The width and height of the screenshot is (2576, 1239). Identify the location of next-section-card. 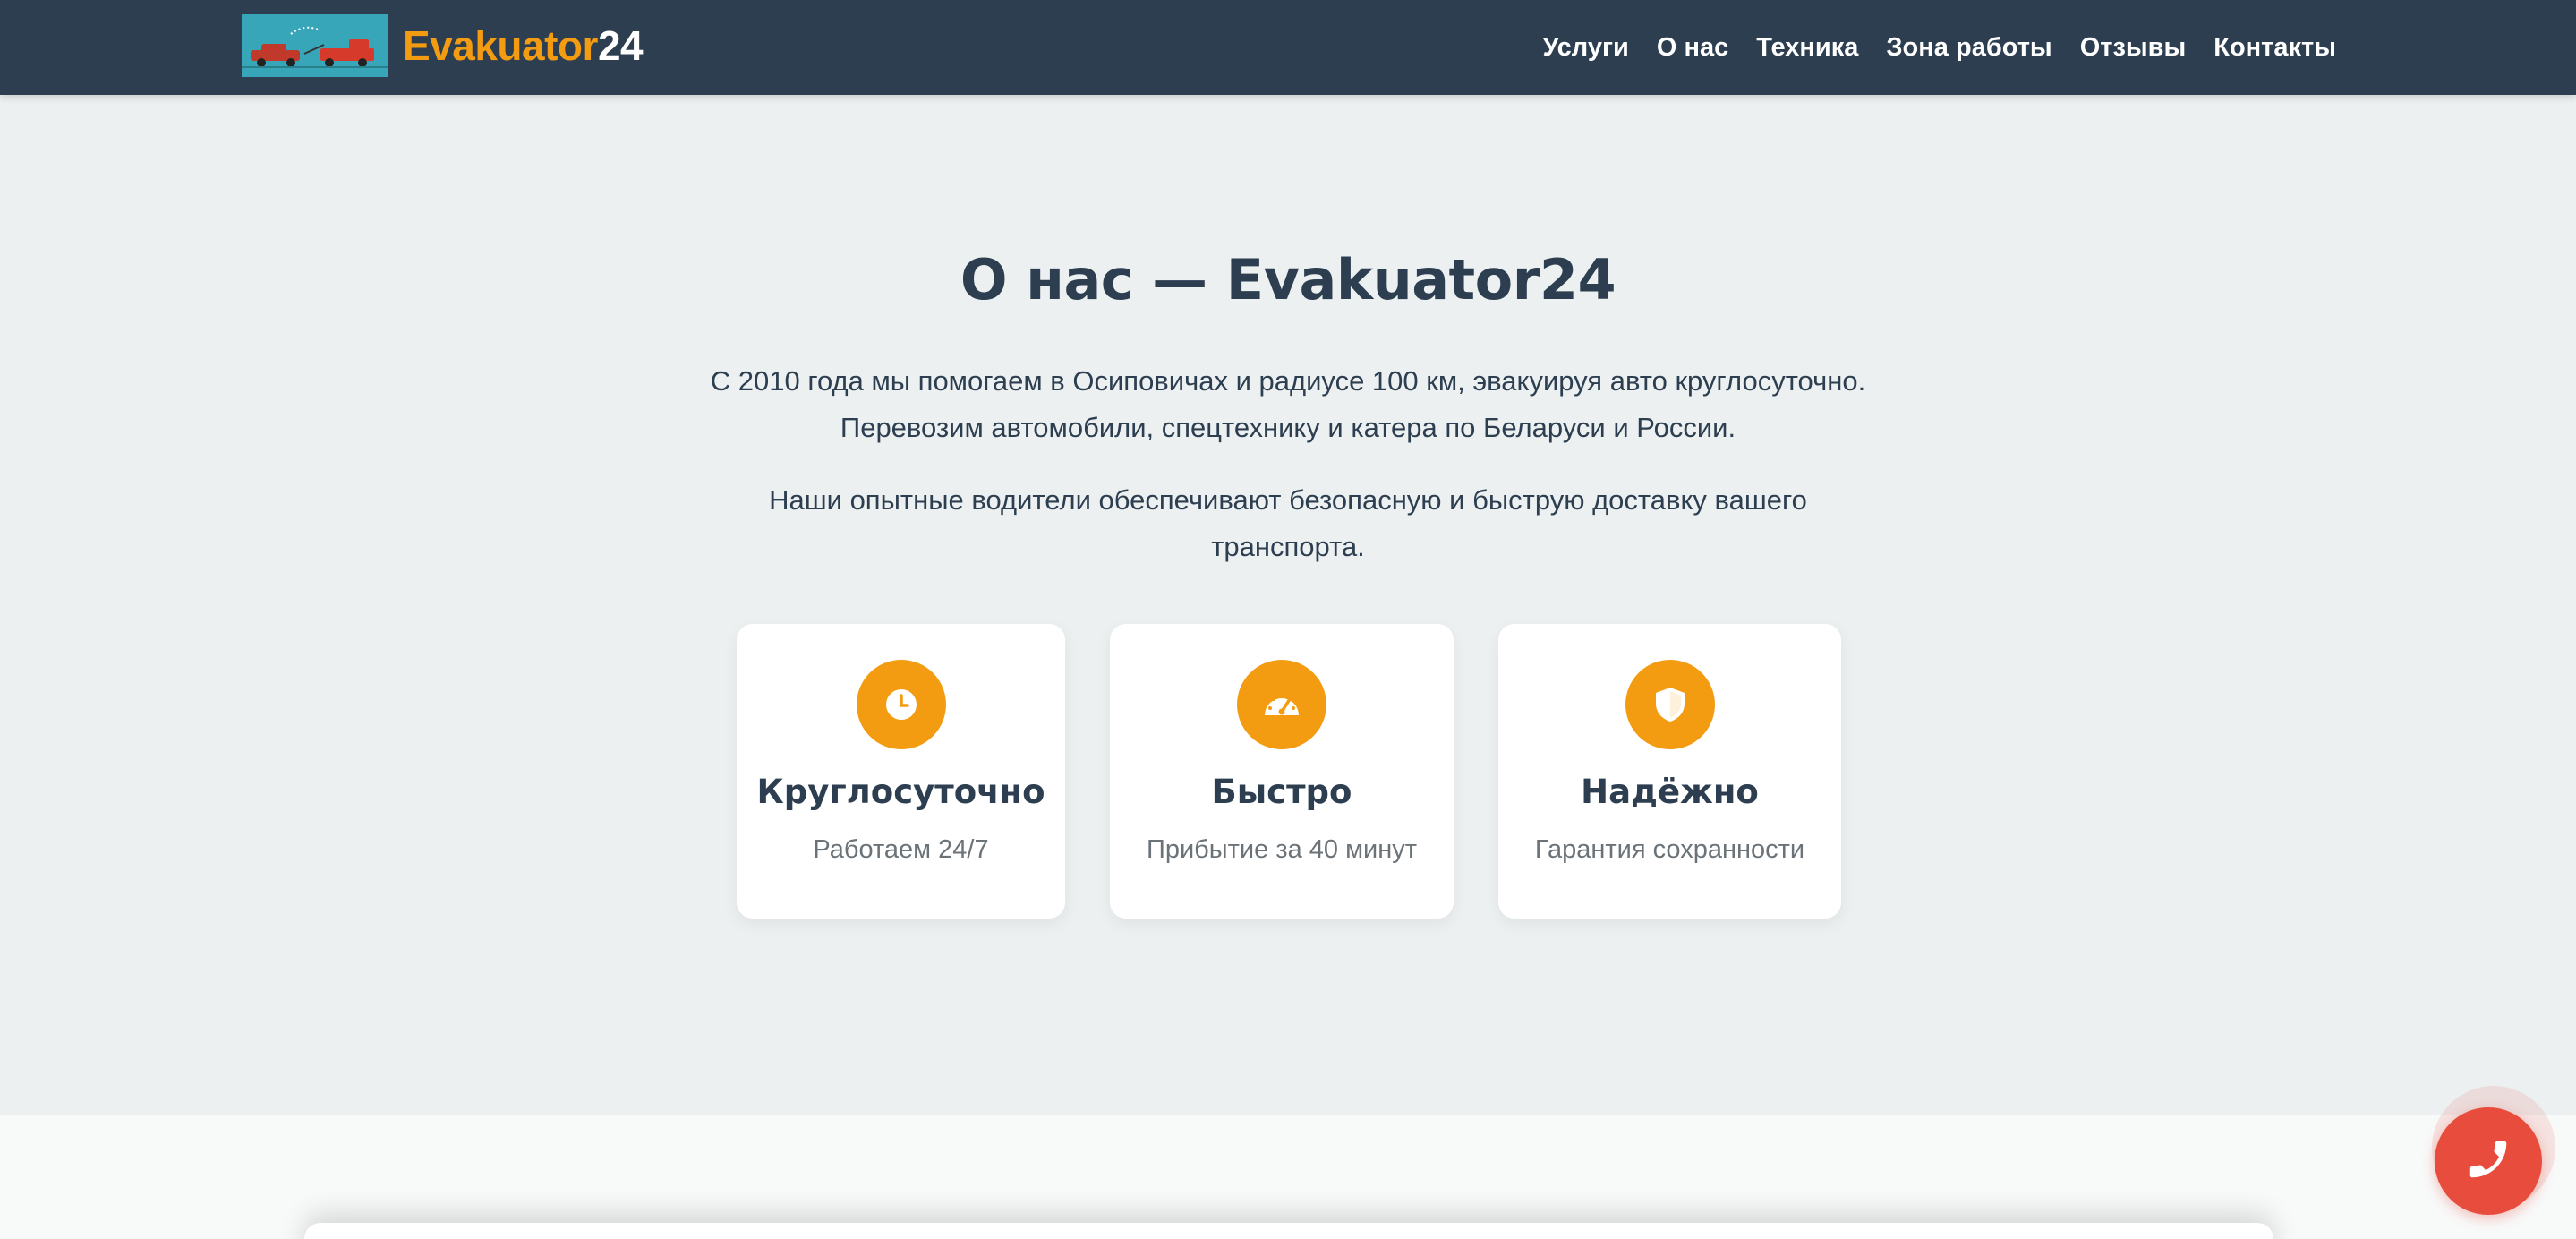
(1288, 1231).